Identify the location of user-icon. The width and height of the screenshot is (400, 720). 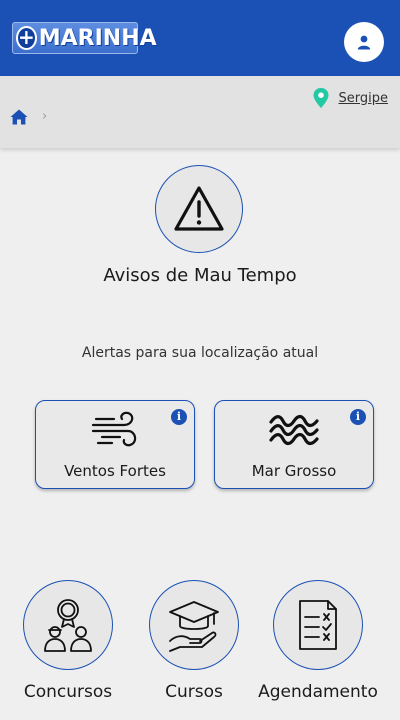
(364, 42).